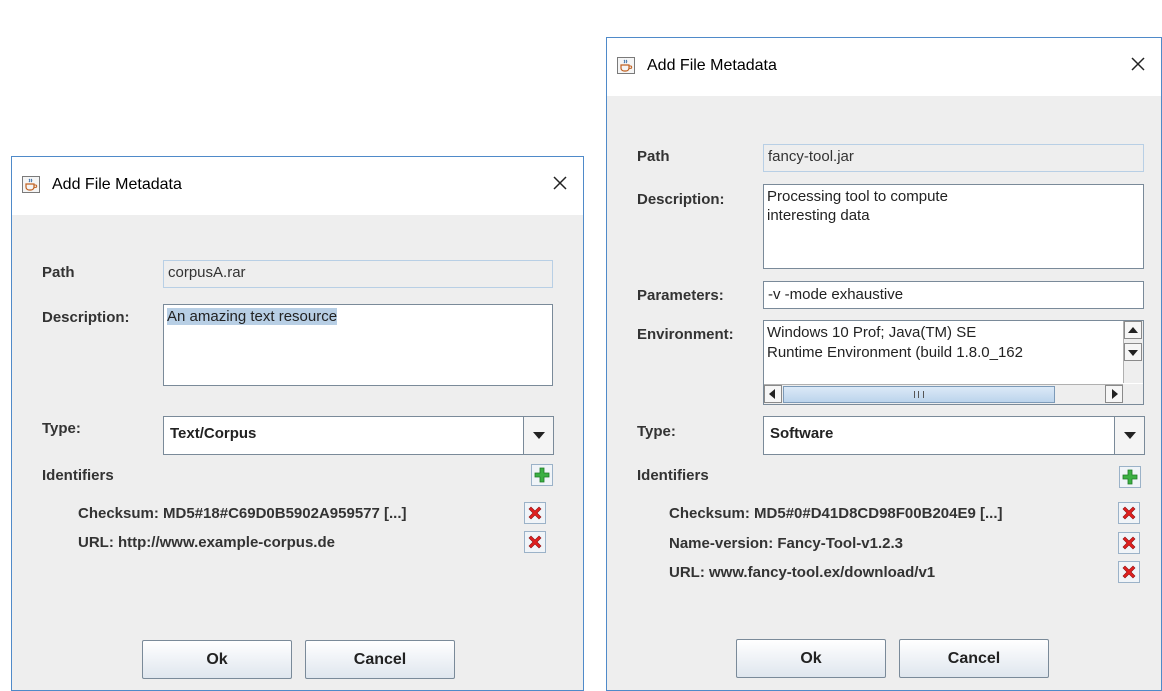 The height and width of the screenshot is (691, 1162). What do you see at coordinates (919, 394) in the screenshot?
I see `horizontal-scroll-thumb` at bounding box center [919, 394].